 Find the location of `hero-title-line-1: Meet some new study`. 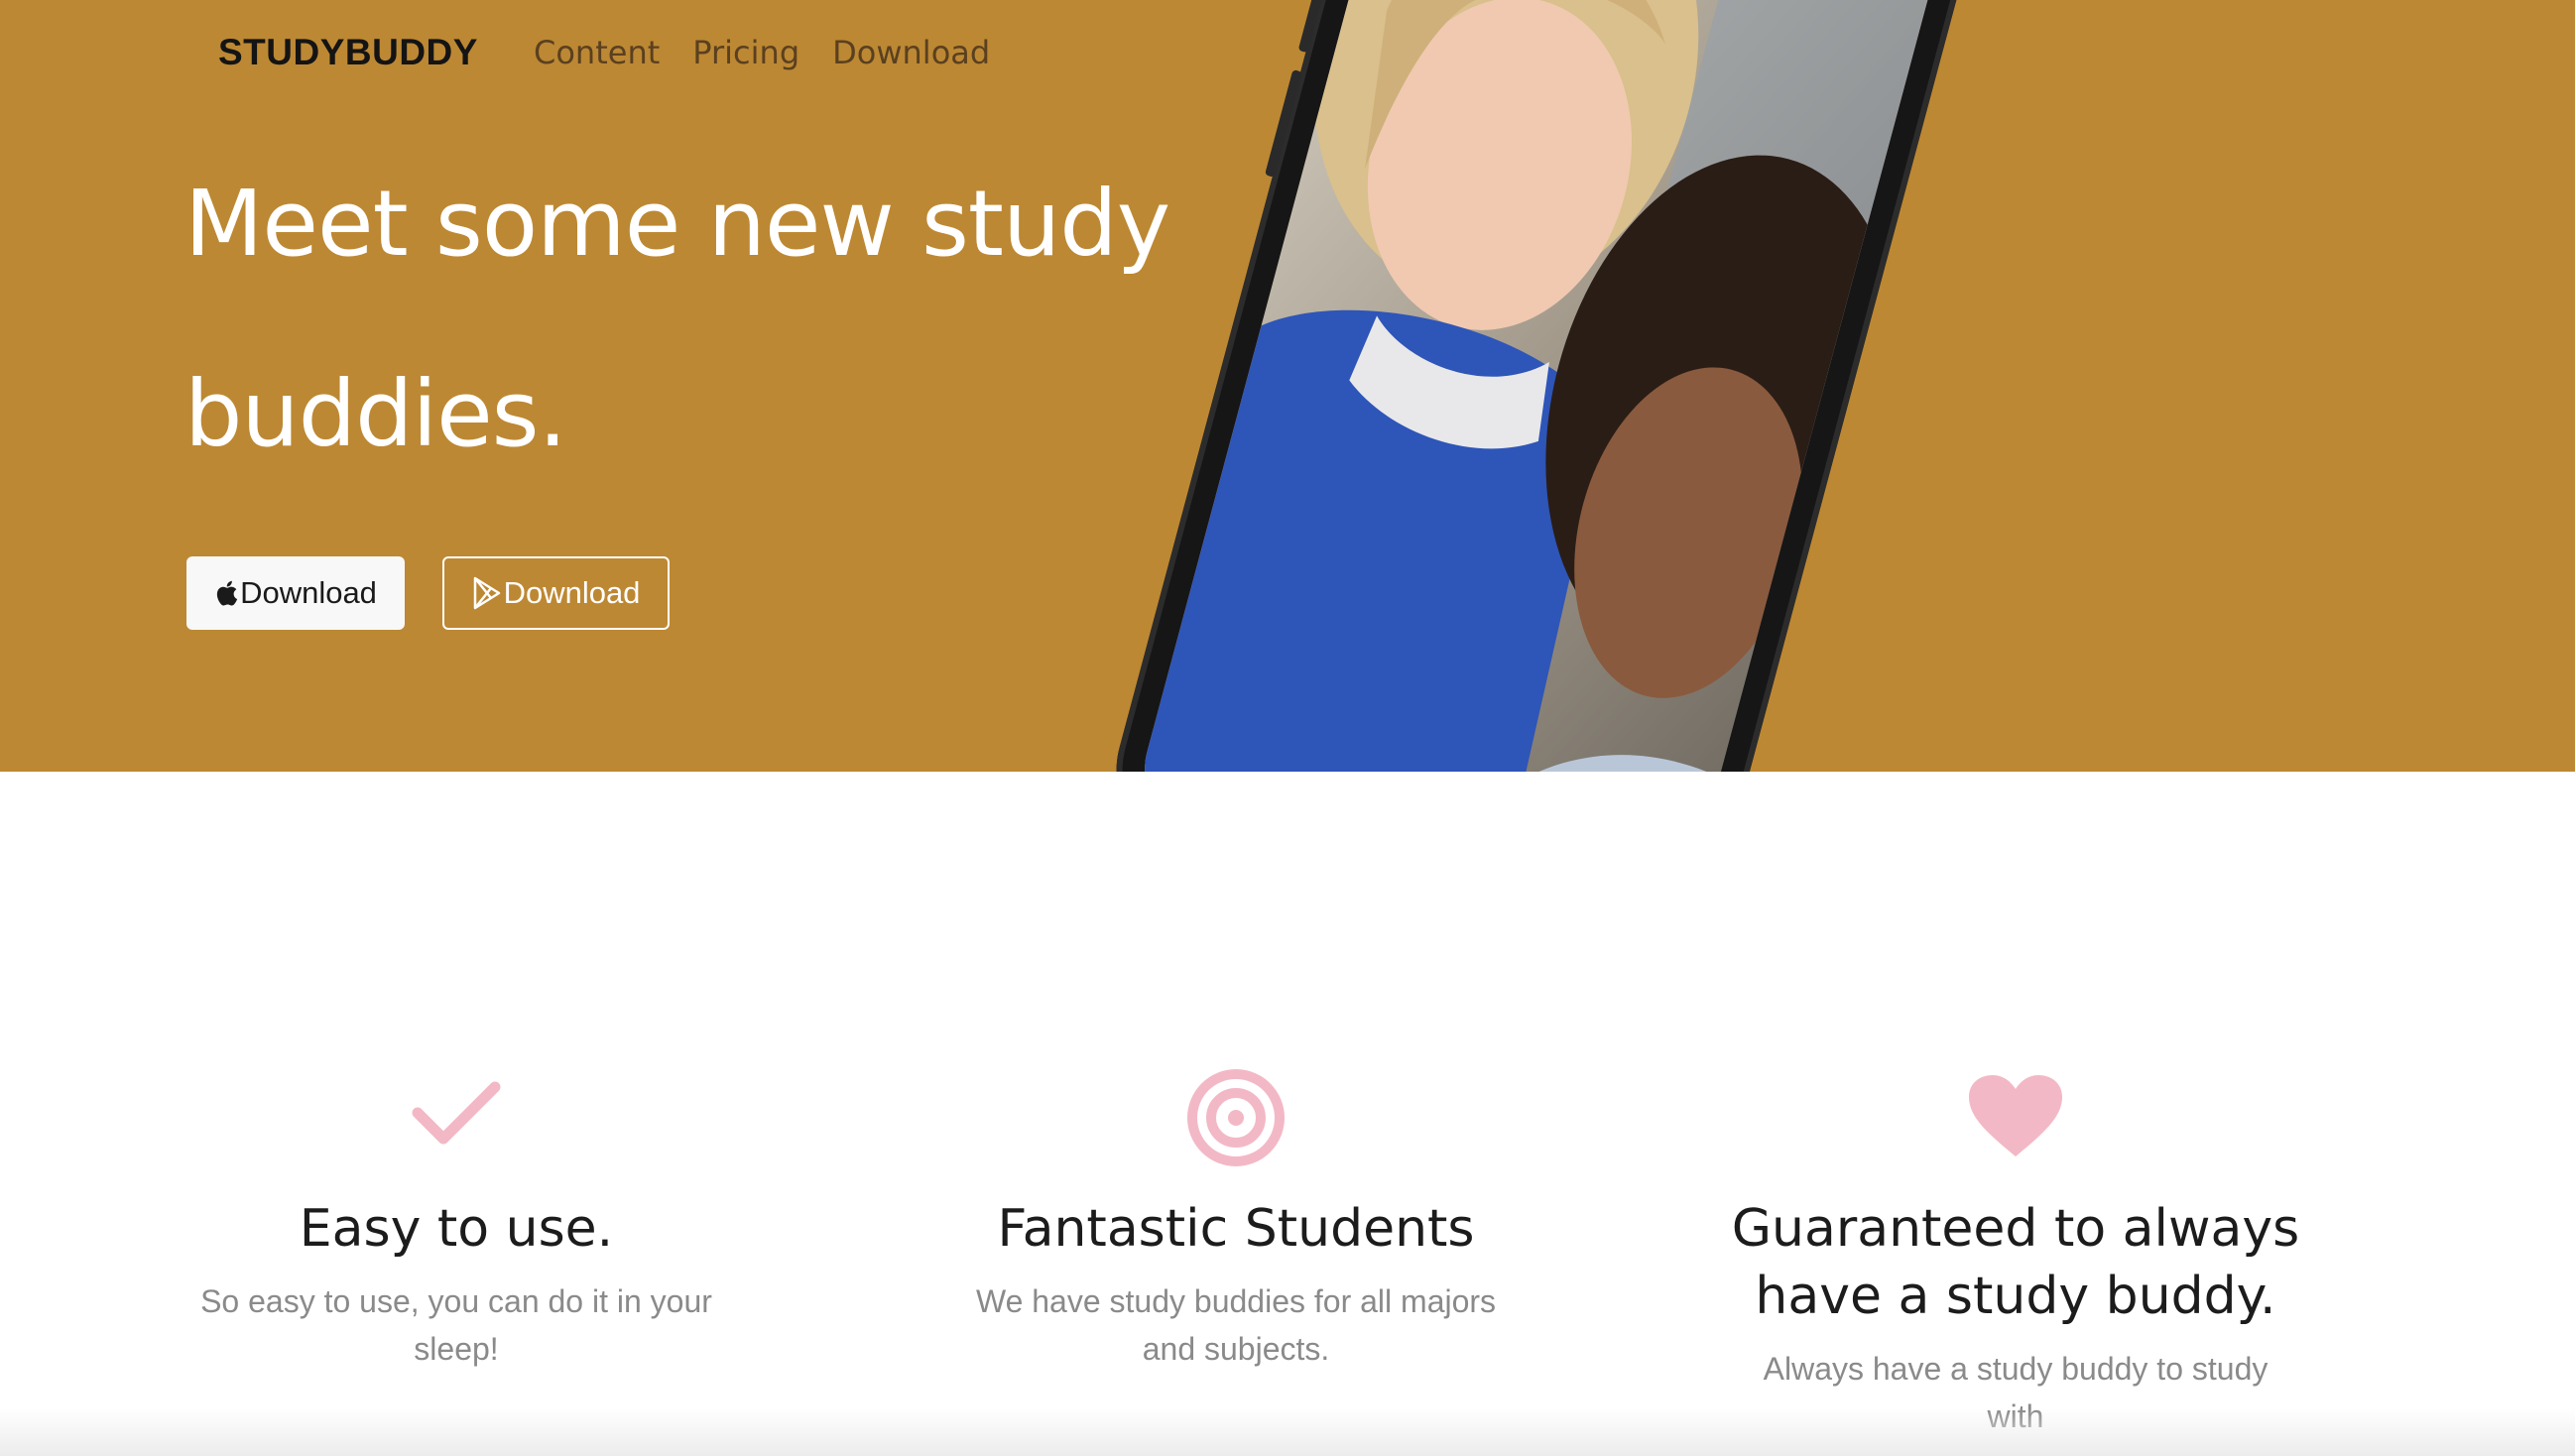

hero-title-line-1: Meet some new study is located at coordinates (677, 224).